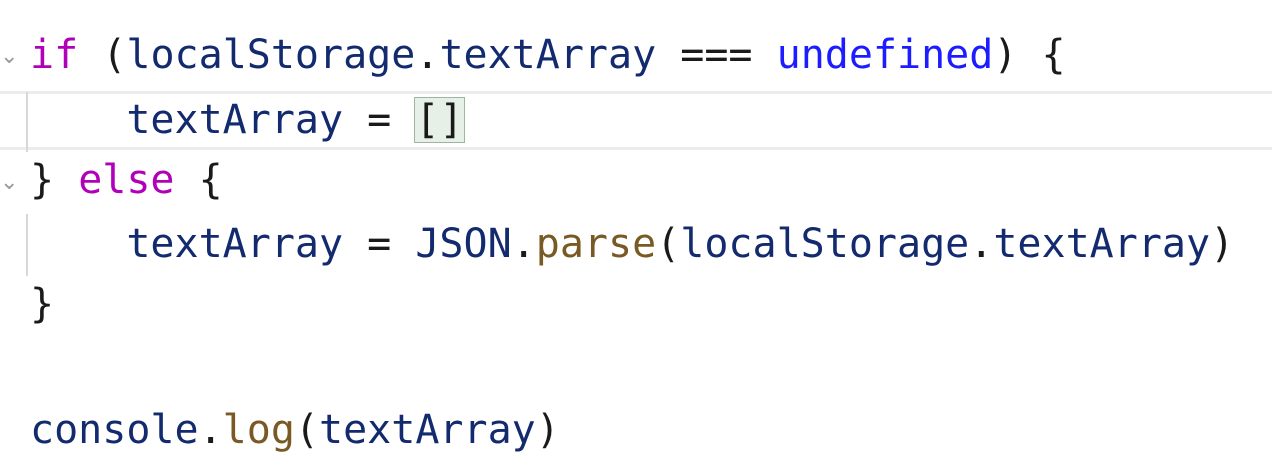 Image resolution: width=1272 pixels, height=464 pixels. Describe the element at coordinates (54, 55) in the screenshot. I see `keyword-if: if` at that location.